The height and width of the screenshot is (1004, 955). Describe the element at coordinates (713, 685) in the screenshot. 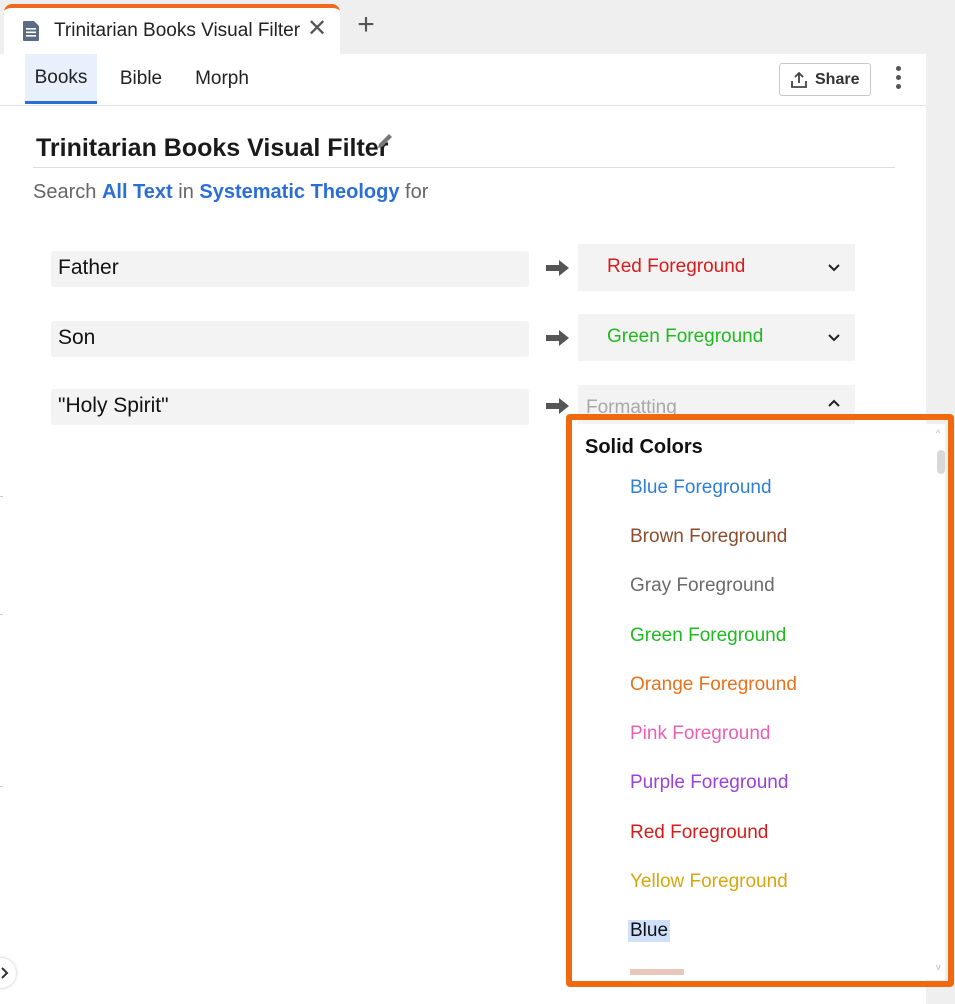

I see `option-orange-foreground: Orange Foreground` at that location.